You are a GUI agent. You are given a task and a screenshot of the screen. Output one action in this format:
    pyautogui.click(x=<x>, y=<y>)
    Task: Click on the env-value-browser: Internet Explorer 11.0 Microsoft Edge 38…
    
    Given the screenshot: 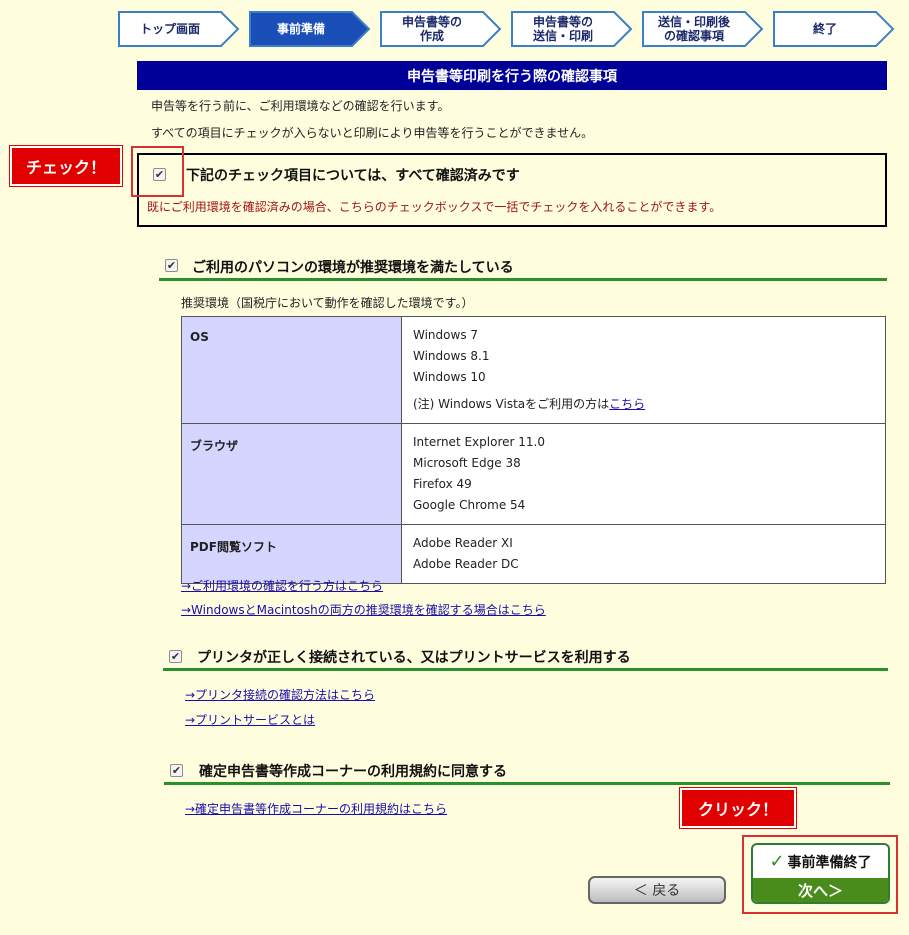 What is the action you would take?
    pyautogui.click(x=643, y=474)
    